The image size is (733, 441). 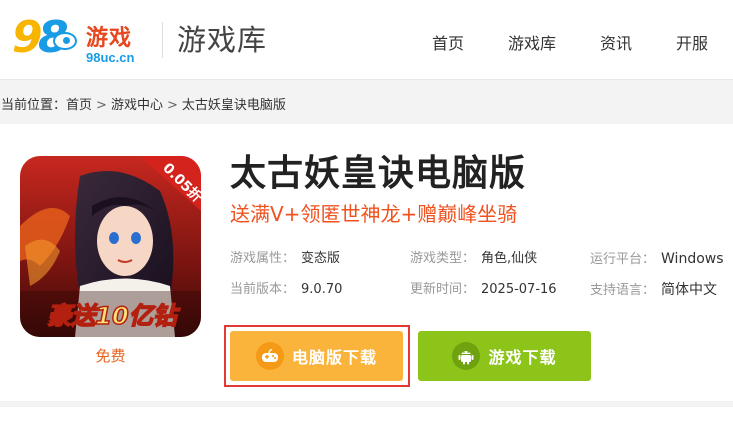 What do you see at coordinates (366, 424) in the screenshot?
I see `next-section` at bounding box center [366, 424].